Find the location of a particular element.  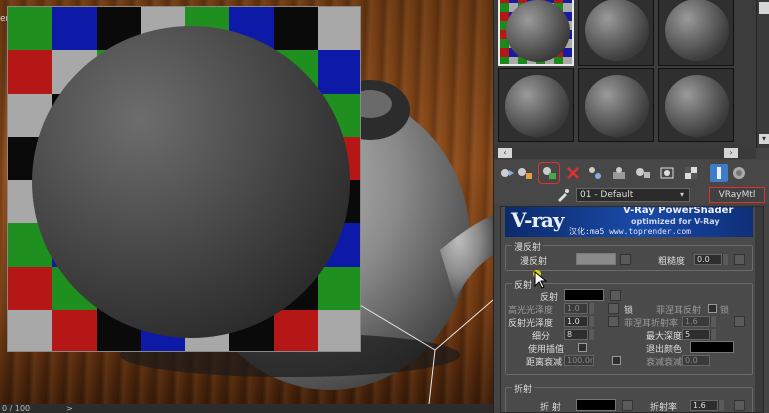

assign-to-selection-icon is located at coordinates (549, 173).